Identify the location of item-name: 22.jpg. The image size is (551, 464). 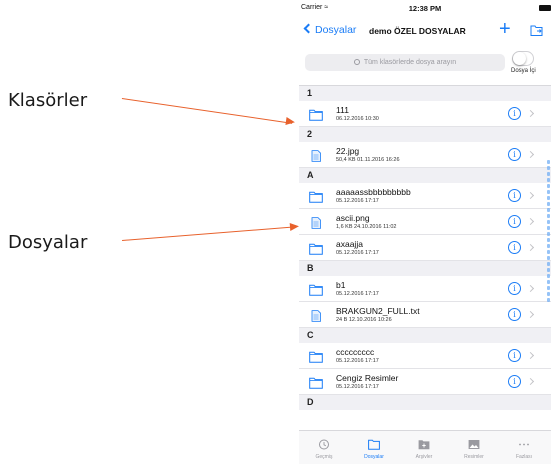
(348, 151).